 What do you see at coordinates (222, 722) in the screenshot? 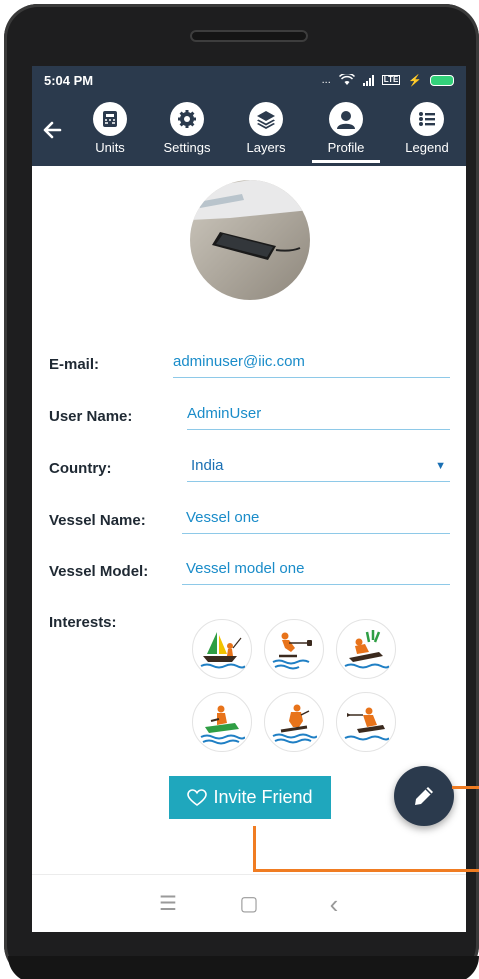
I see `jet-ski-icon` at bounding box center [222, 722].